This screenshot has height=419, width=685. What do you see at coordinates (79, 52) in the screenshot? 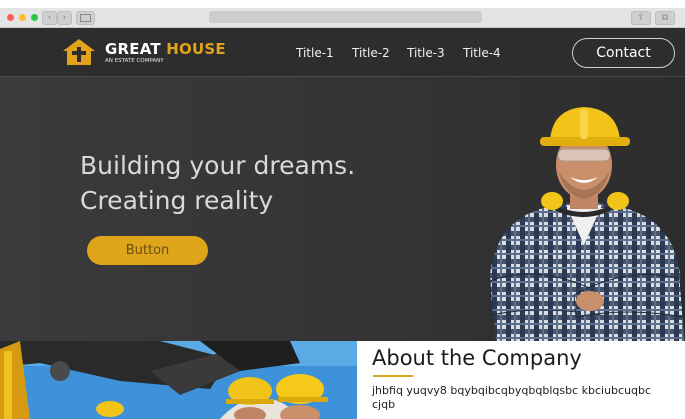
I see `house-cross-icon` at bounding box center [79, 52].